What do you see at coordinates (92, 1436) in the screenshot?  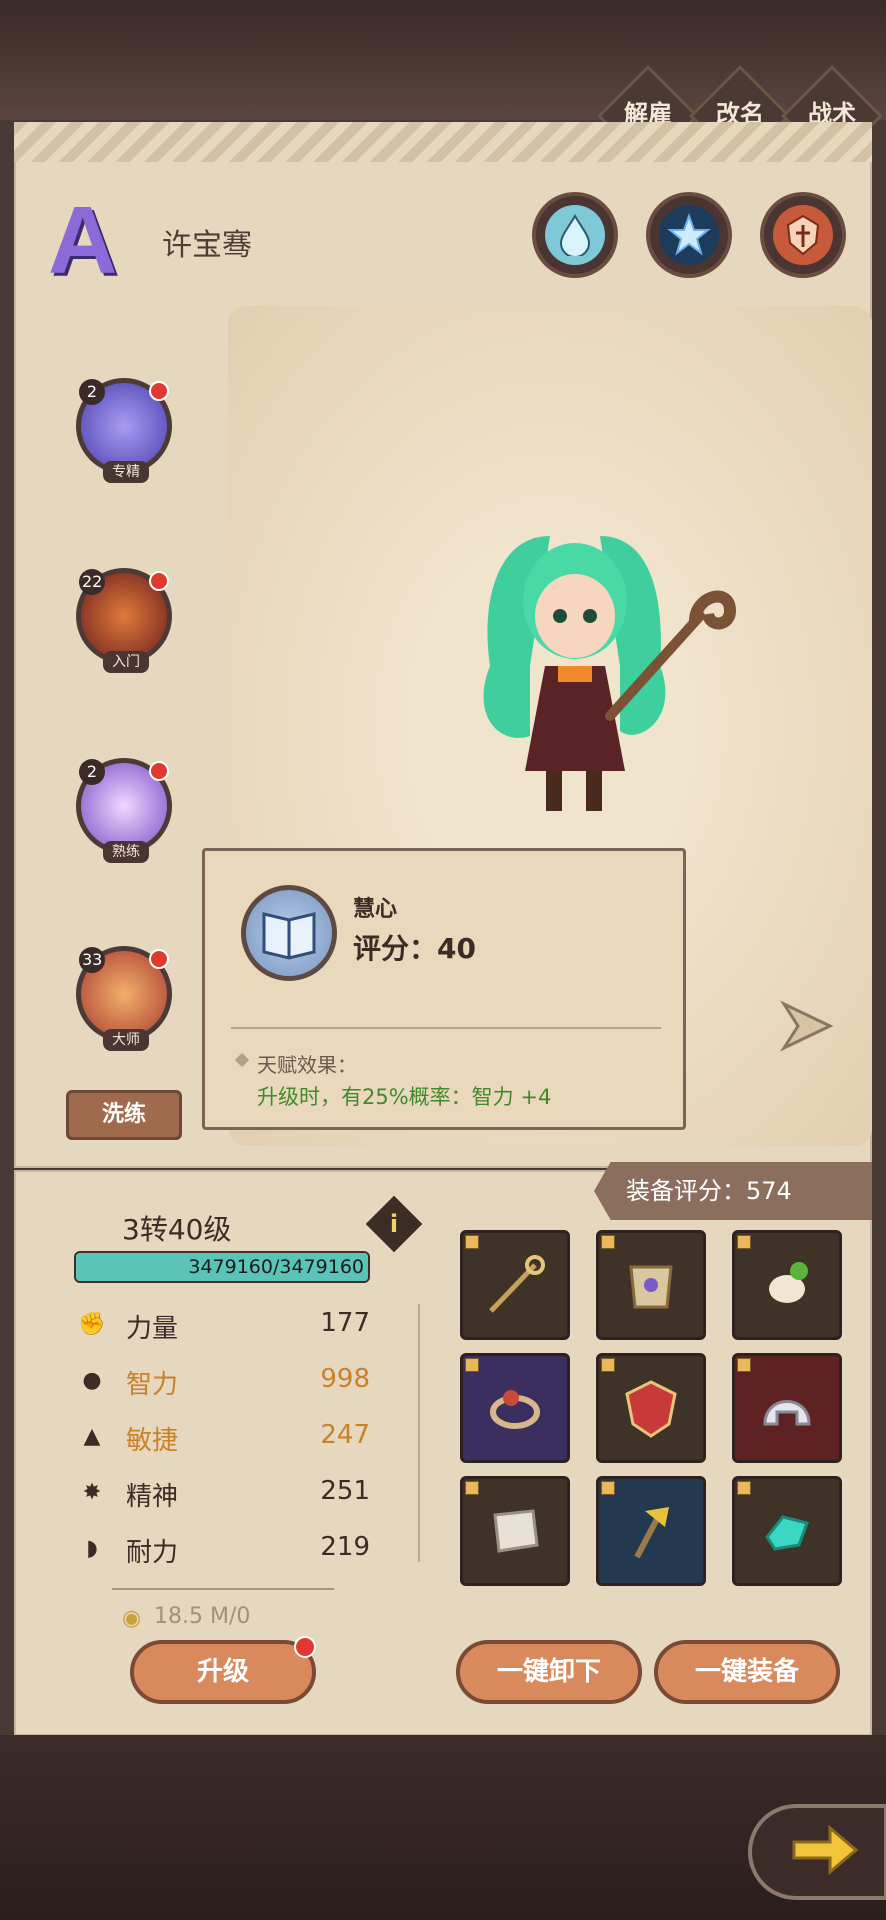 I see `boot-icon: ▲` at bounding box center [92, 1436].